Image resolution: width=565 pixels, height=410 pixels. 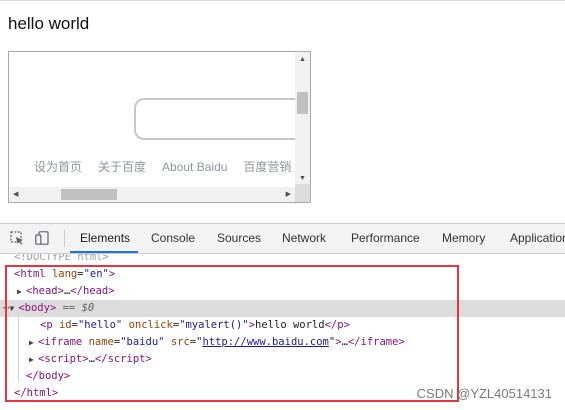 What do you see at coordinates (302, 59) in the screenshot?
I see `scroll-up-arrow-icon: ▲` at bounding box center [302, 59].